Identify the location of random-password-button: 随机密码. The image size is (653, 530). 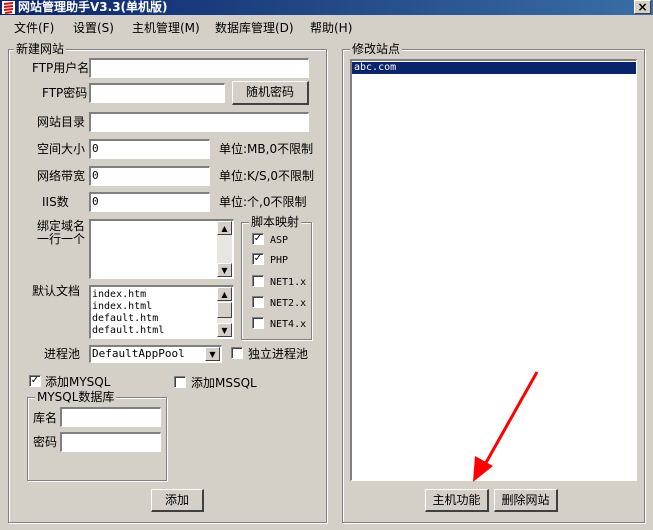
(270, 93).